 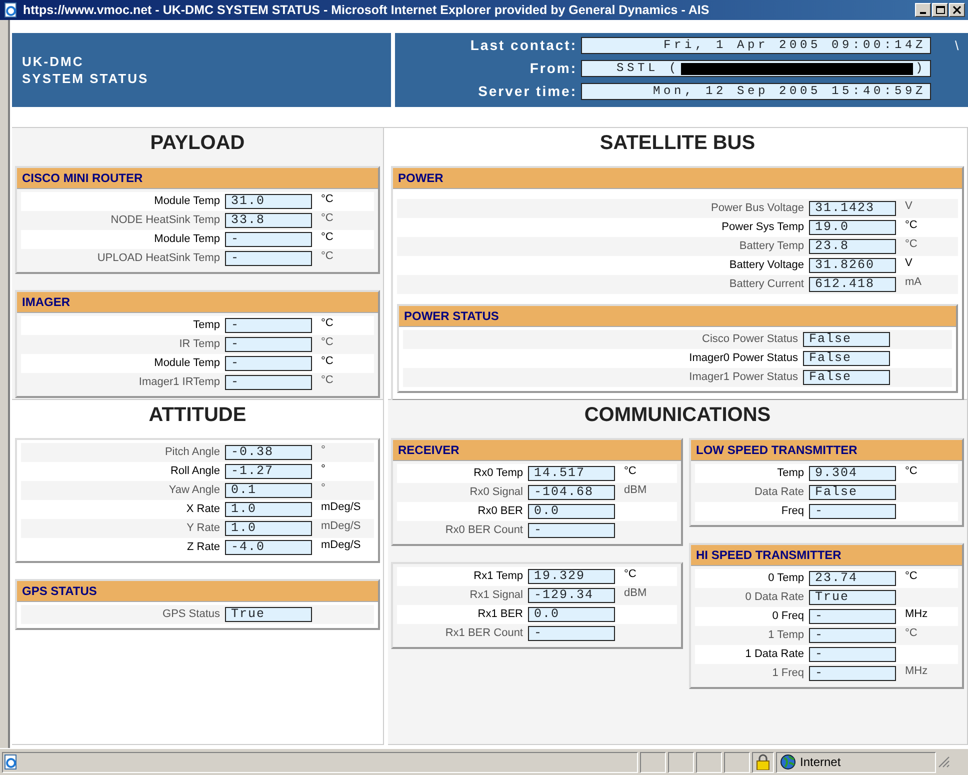 What do you see at coordinates (826, 555) in the screenshot?
I see `panel-heading: HI SPEED TRANSMITTER` at bounding box center [826, 555].